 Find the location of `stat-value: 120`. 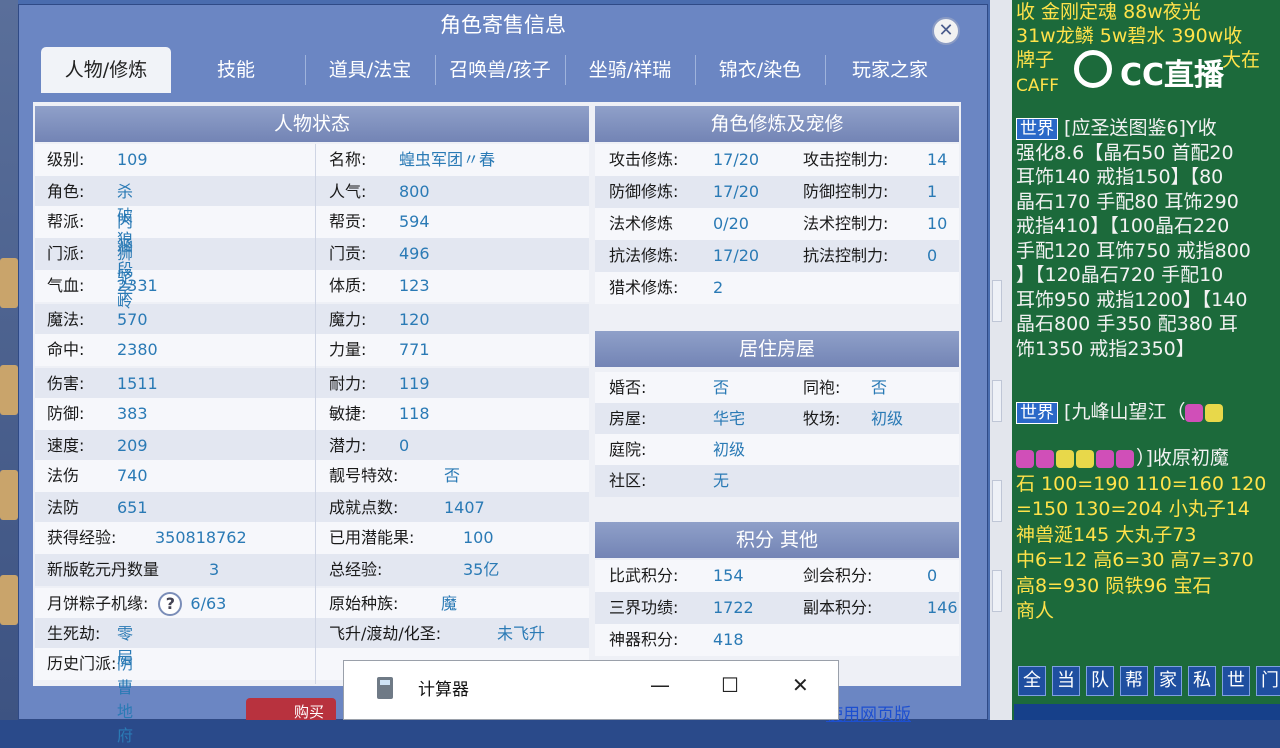

stat-value: 120 is located at coordinates (414, 319).